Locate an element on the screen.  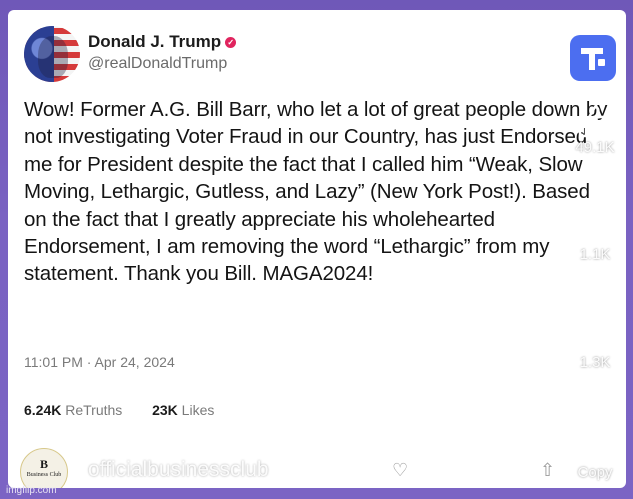
share-count: 1.3K is located at coordinates (595, 362).